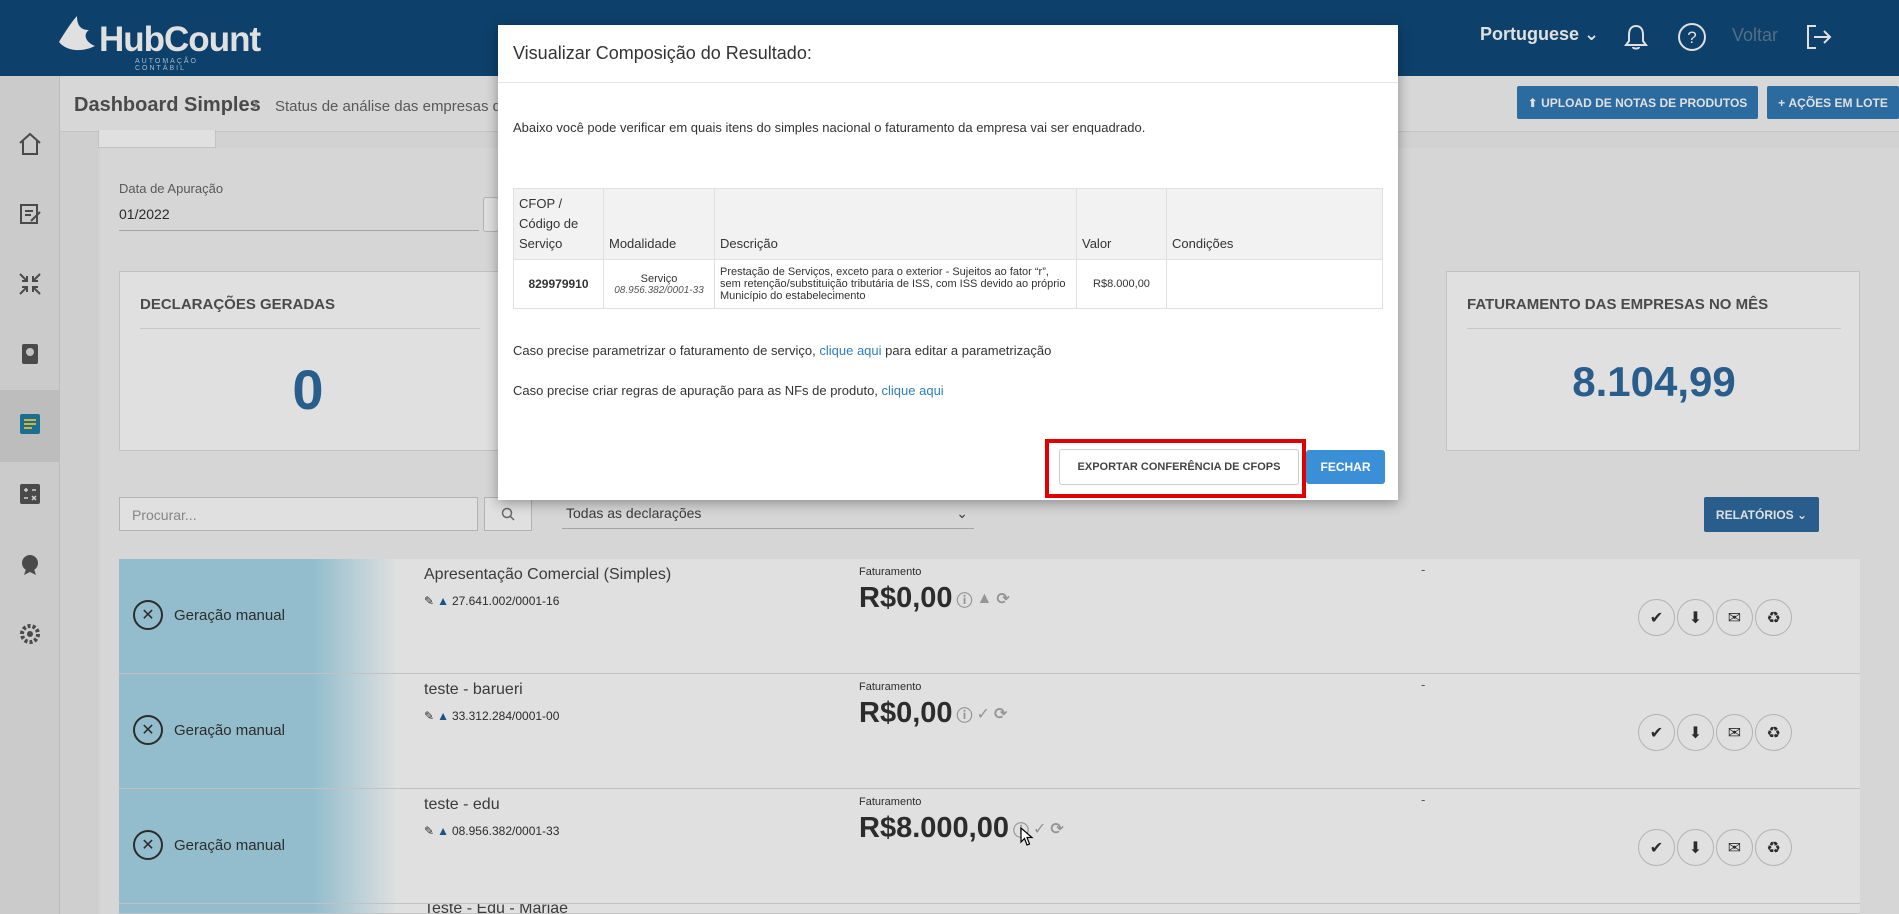 This screenshot has width=1899, height=914. I want to click on modal-header: Visualizar Composição do Resultado:, so click(948, 54).